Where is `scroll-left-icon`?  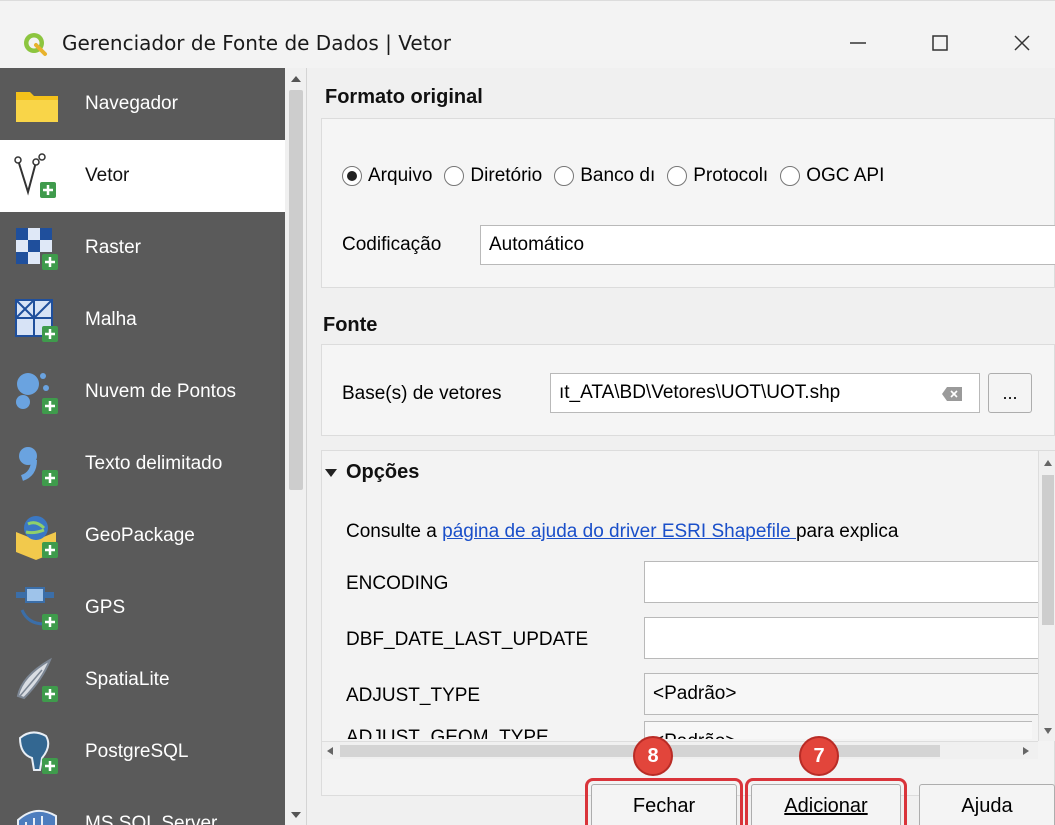 scroll-left-icon is located at coordinates (330, 751).